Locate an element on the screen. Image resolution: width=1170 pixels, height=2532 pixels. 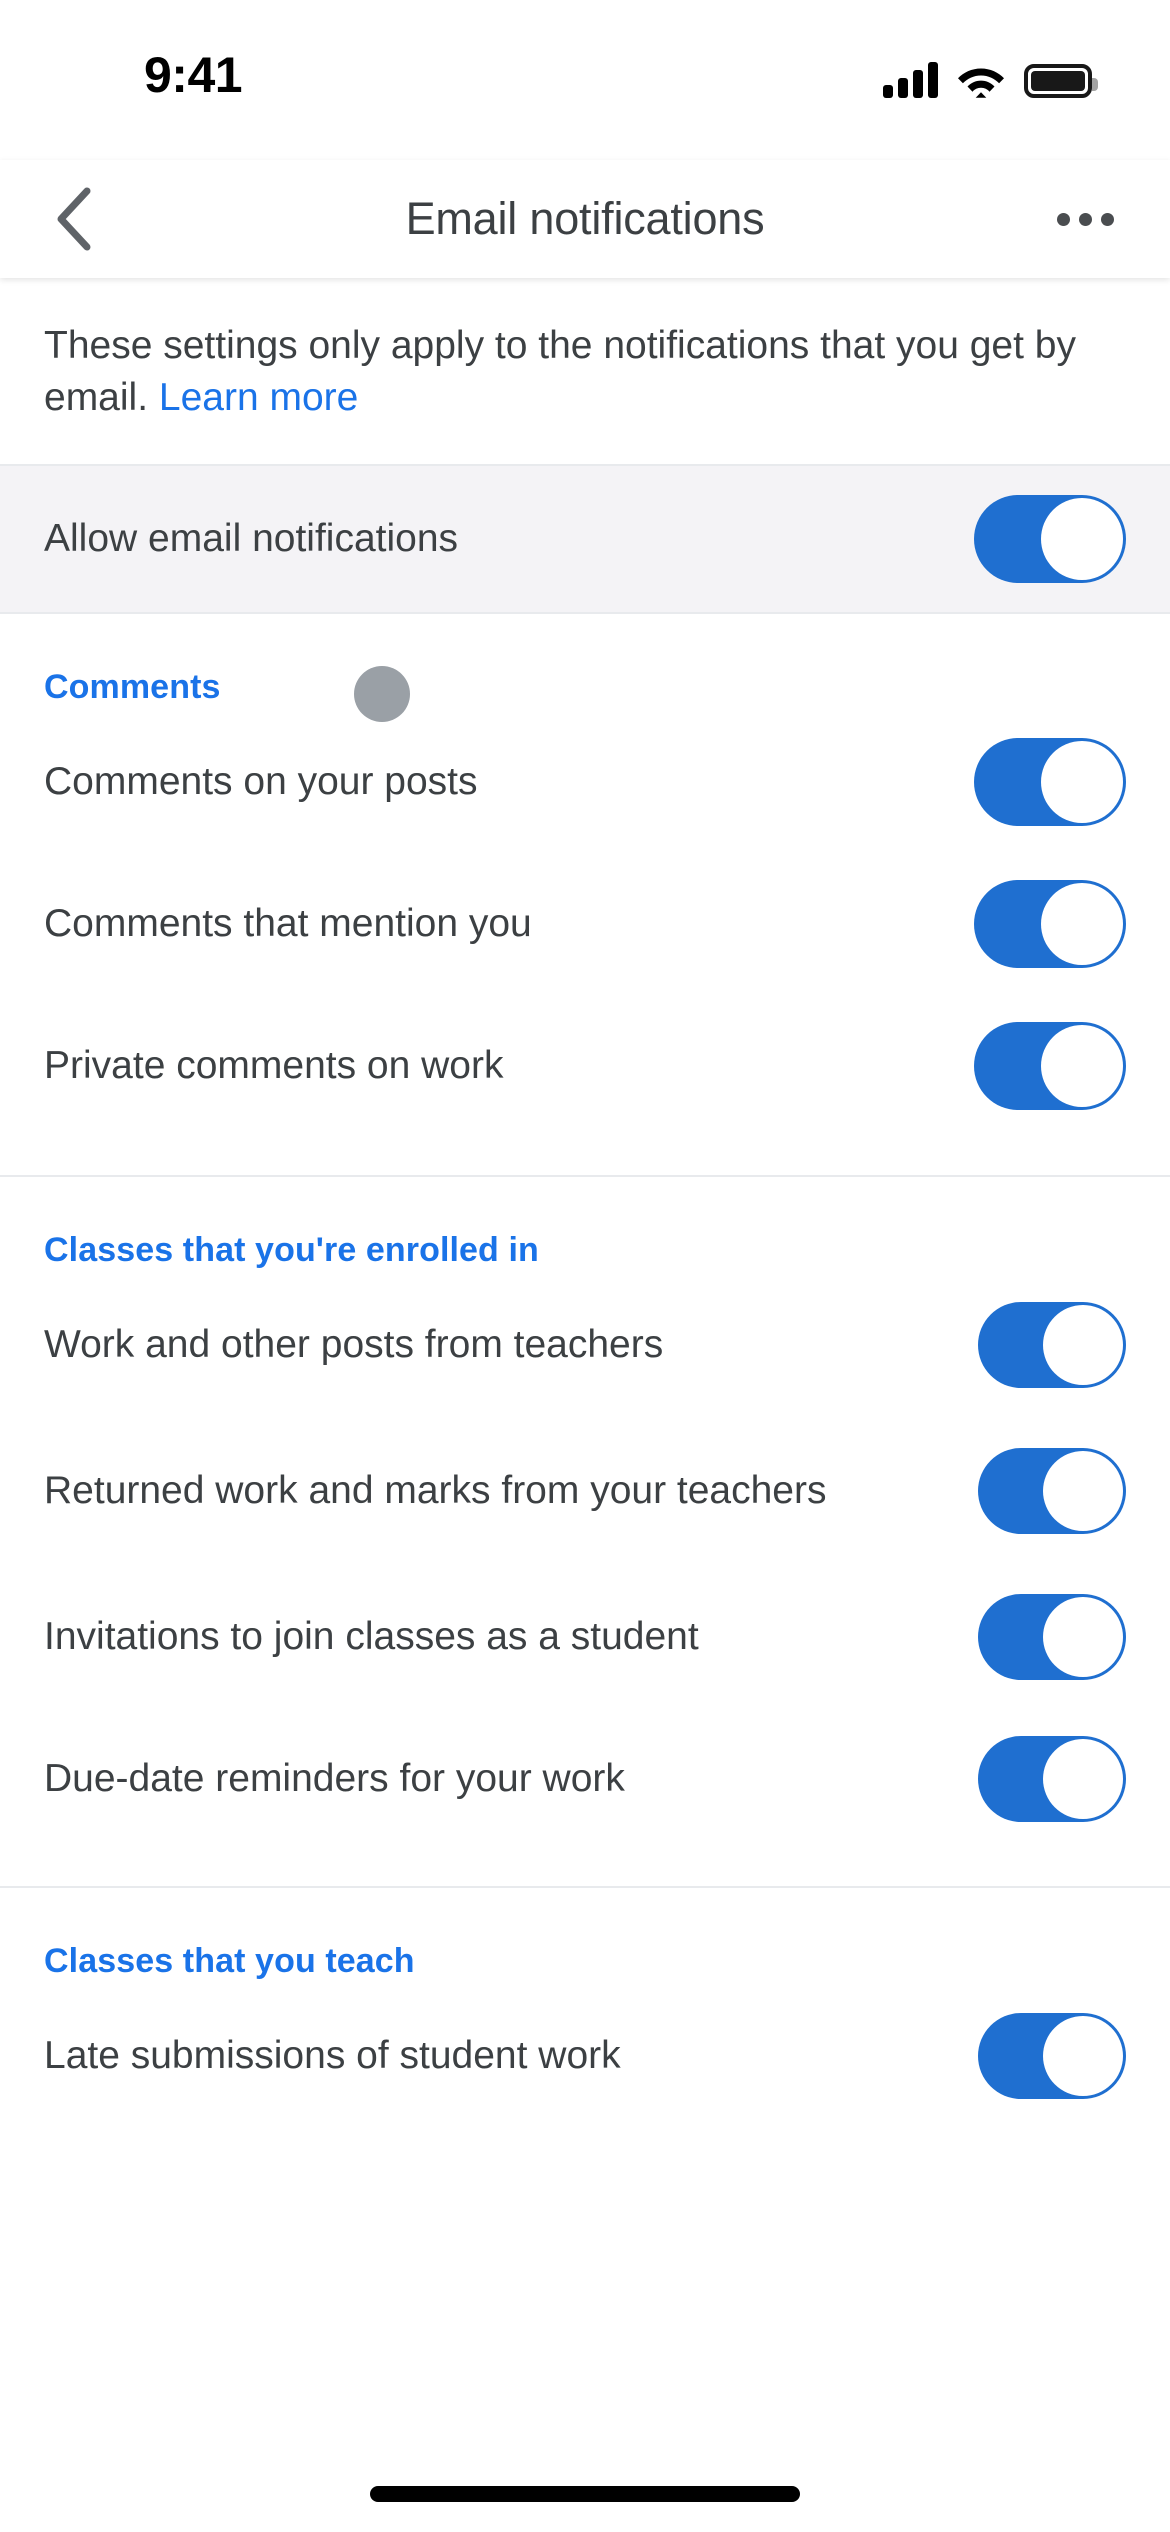
touch-point-indicator is located at coordinates (382, 694).